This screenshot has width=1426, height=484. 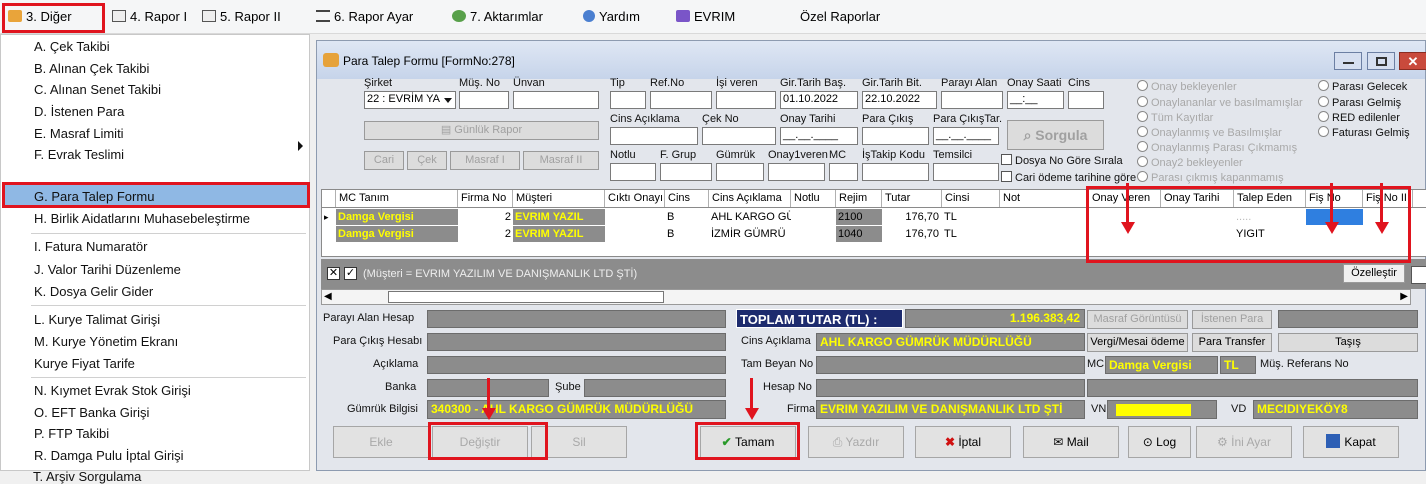 I want to click on gunluk-rapor-button: ▤ Günlük Rapor, so click(x=481, y=130).